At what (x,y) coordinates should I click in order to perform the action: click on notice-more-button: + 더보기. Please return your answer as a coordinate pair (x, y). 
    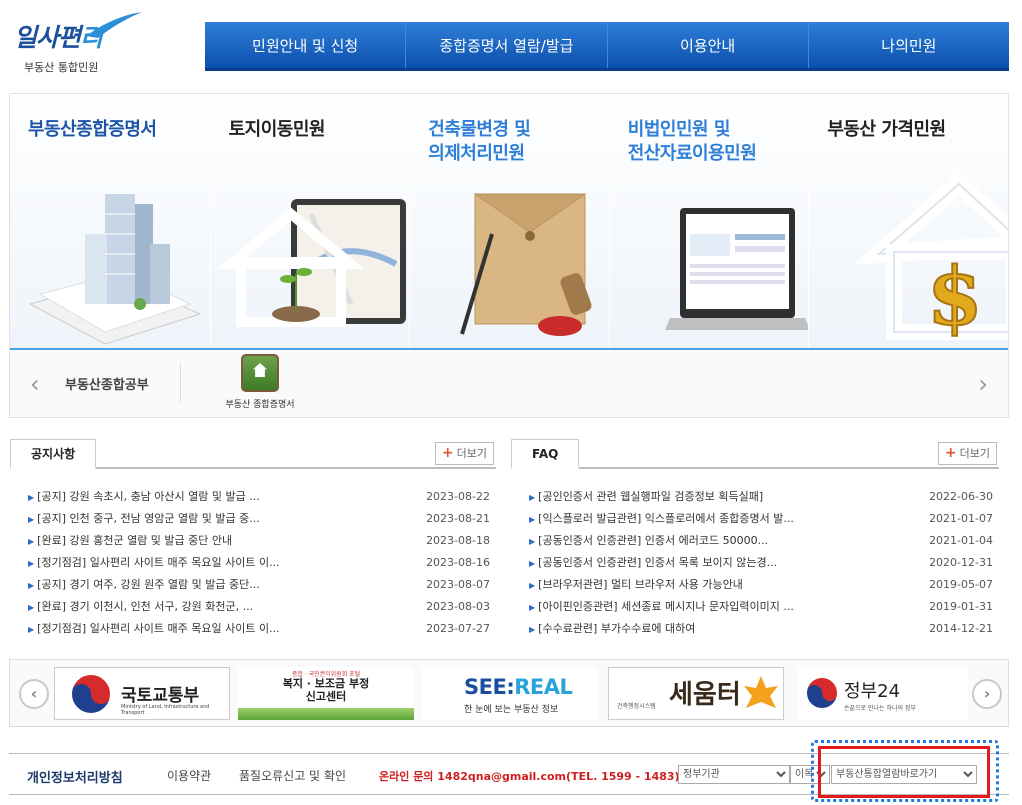
    Looking at the image, I should click on (464, 453).